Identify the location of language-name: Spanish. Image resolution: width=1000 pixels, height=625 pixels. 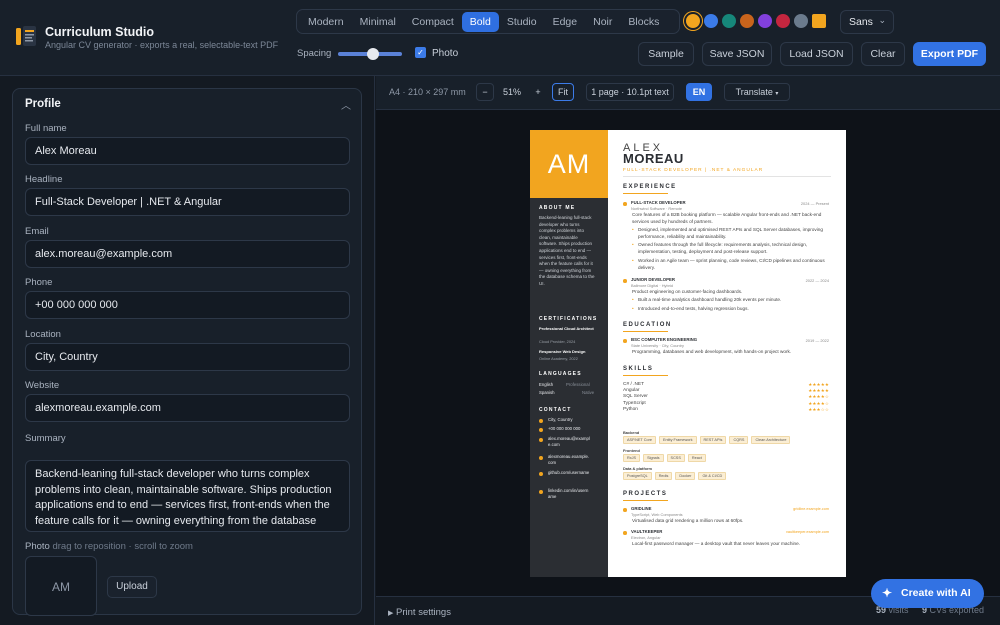
(547, 392).